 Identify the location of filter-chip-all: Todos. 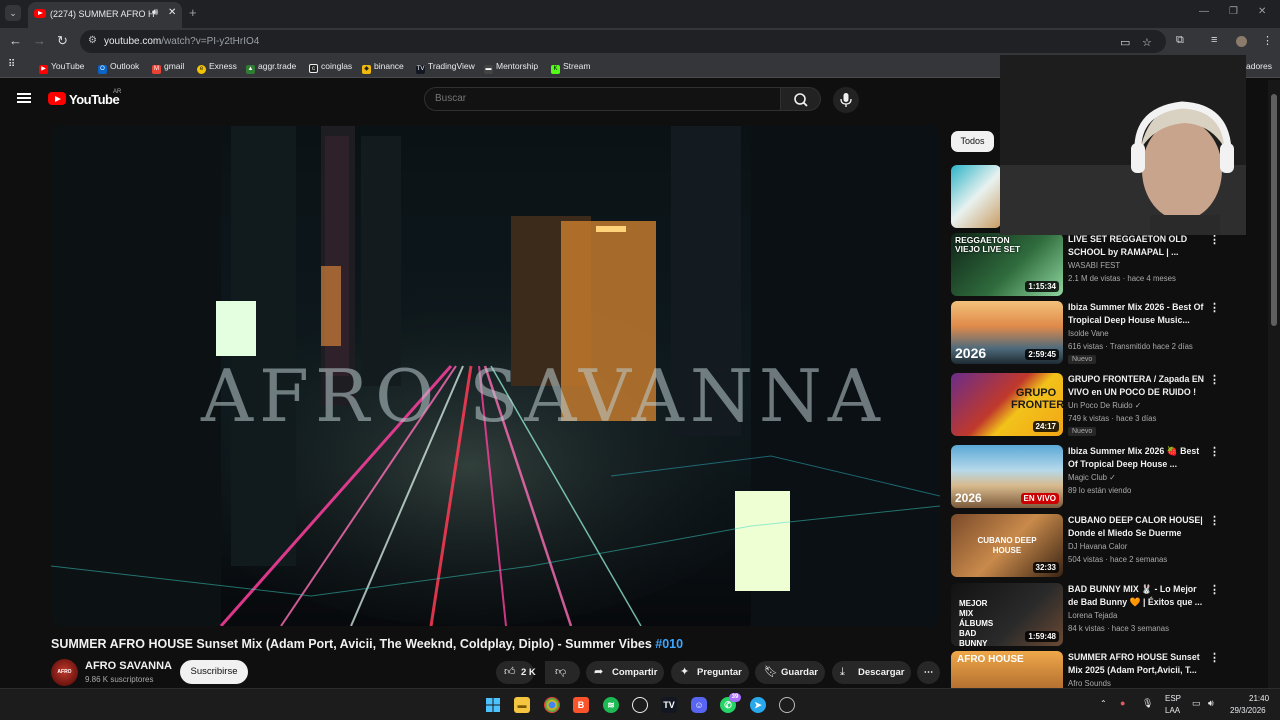
(972, 141).